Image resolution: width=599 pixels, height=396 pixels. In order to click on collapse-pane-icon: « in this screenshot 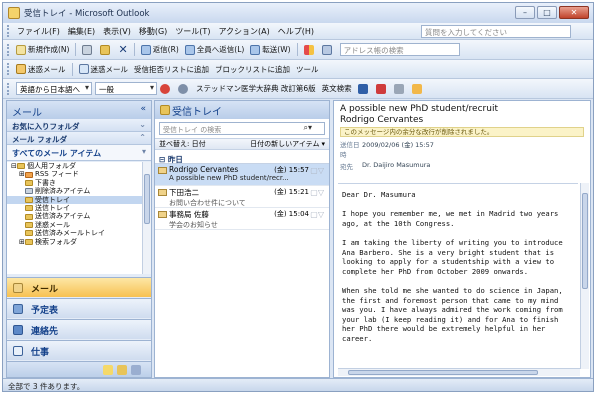, I will do `click(143, 109)`.